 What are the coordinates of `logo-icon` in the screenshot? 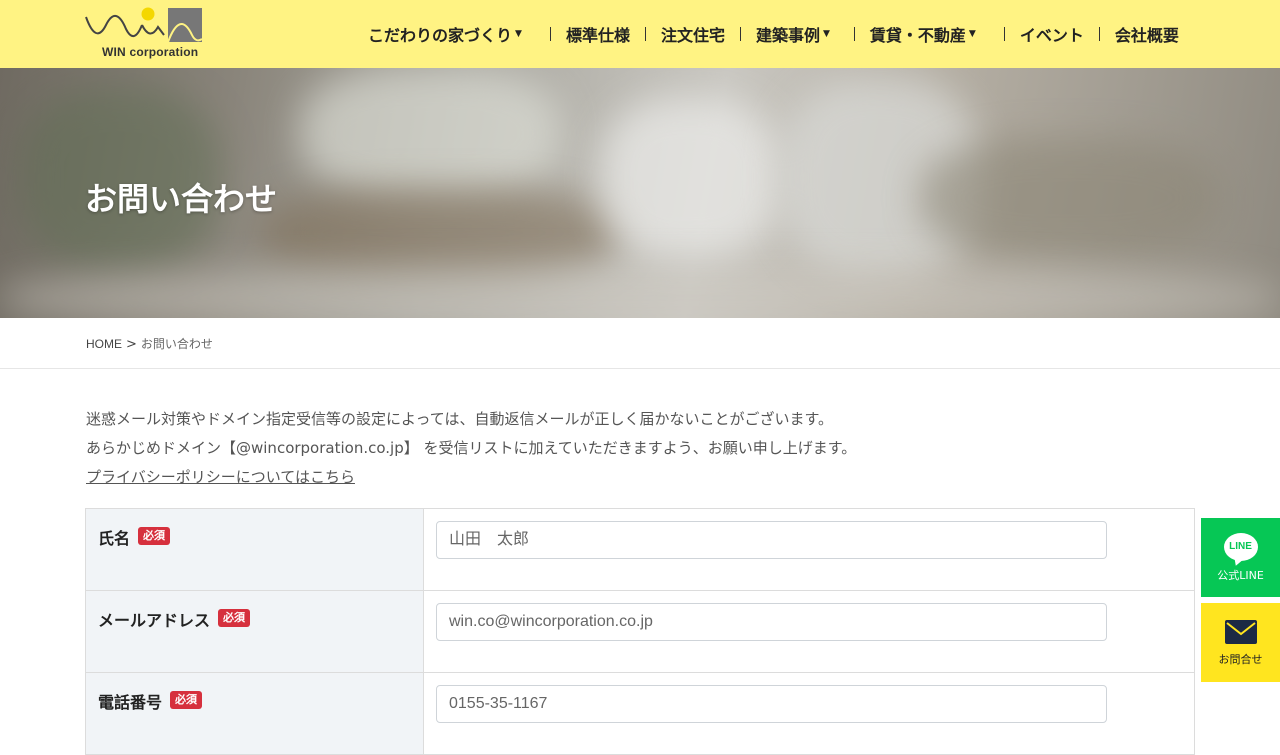 It's located at (144, 25).